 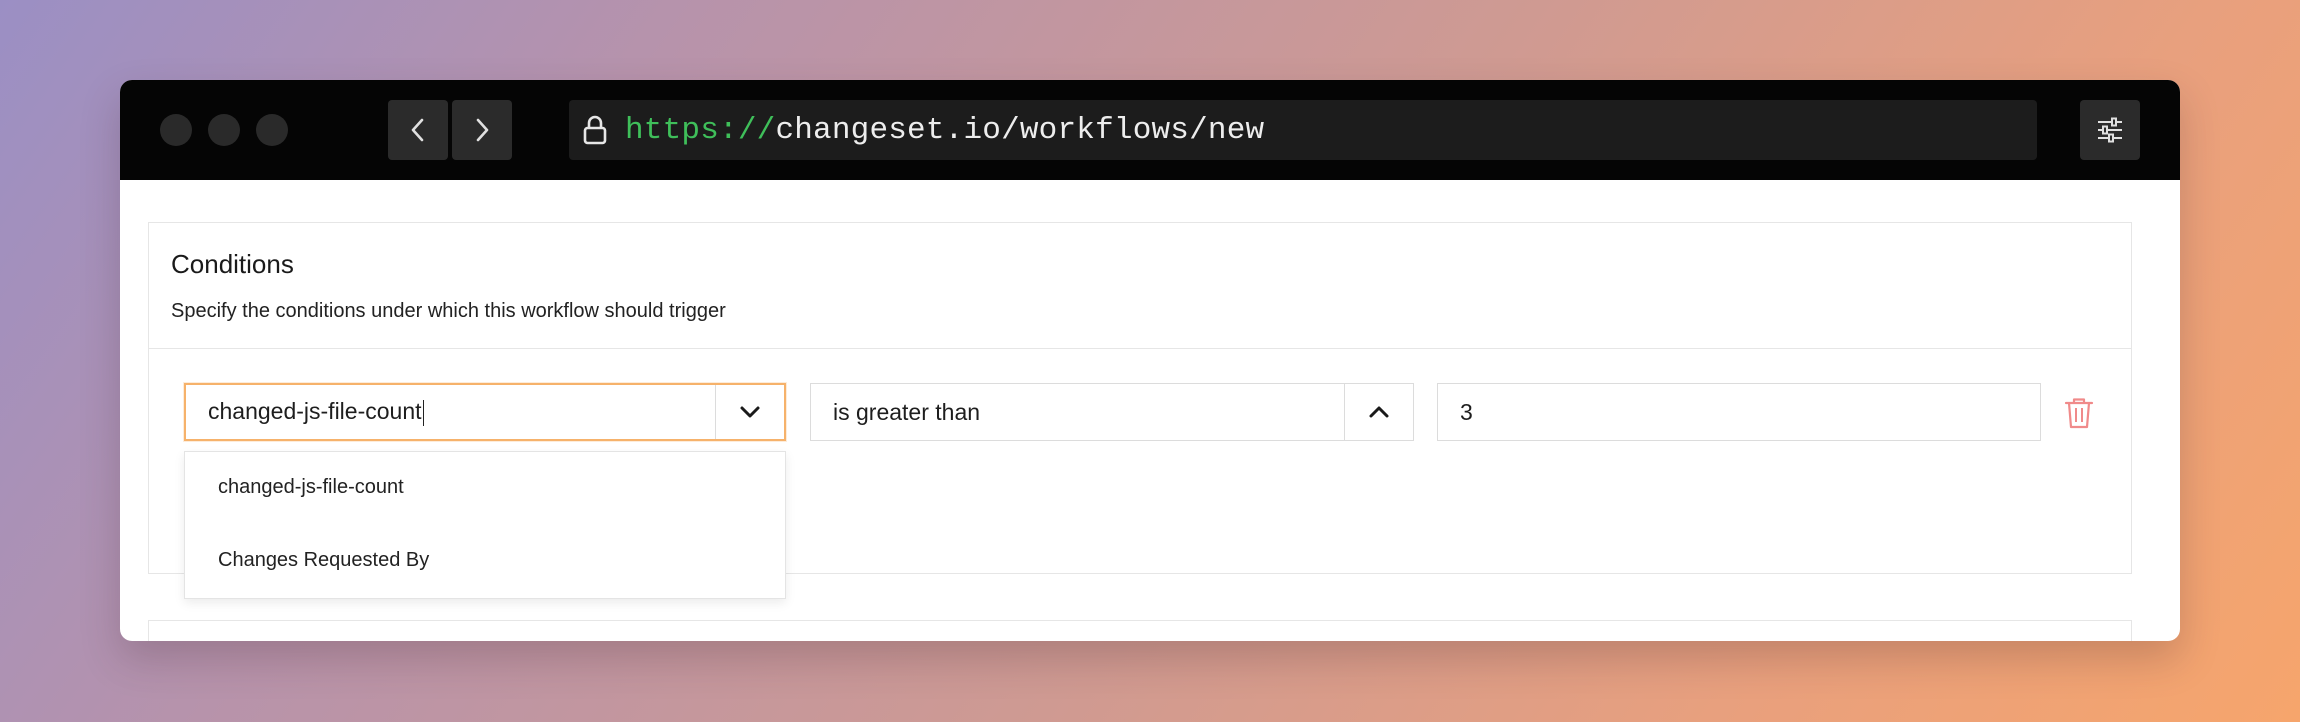 I want to click on chevron-left-icon, so click(x=417, y=130).